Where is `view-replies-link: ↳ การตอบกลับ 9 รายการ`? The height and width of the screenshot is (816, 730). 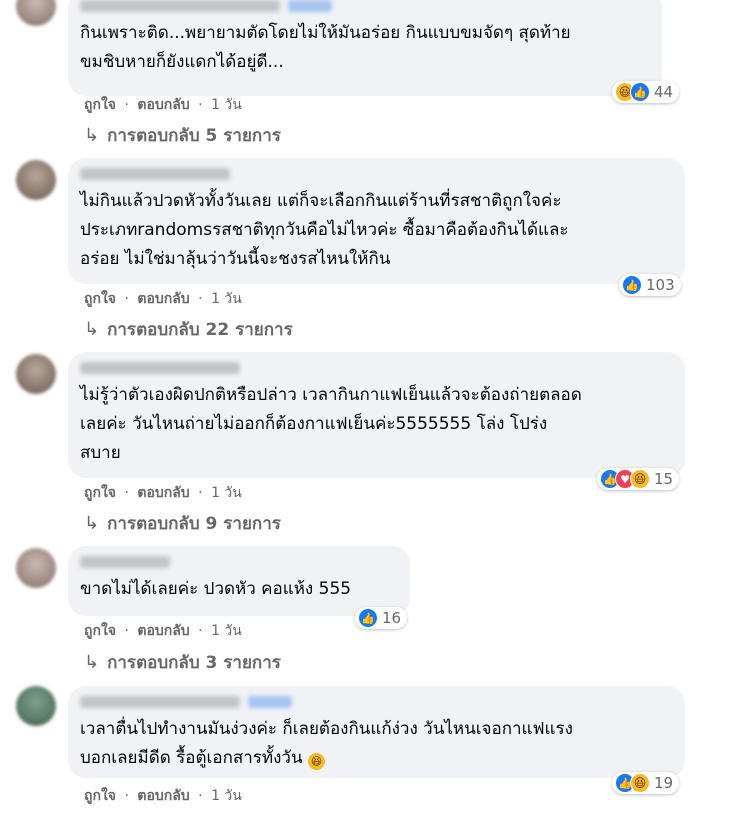 view-replies-link: ↳ การตอบกลับ 9 รายการ is located at coordinates (182, 523).